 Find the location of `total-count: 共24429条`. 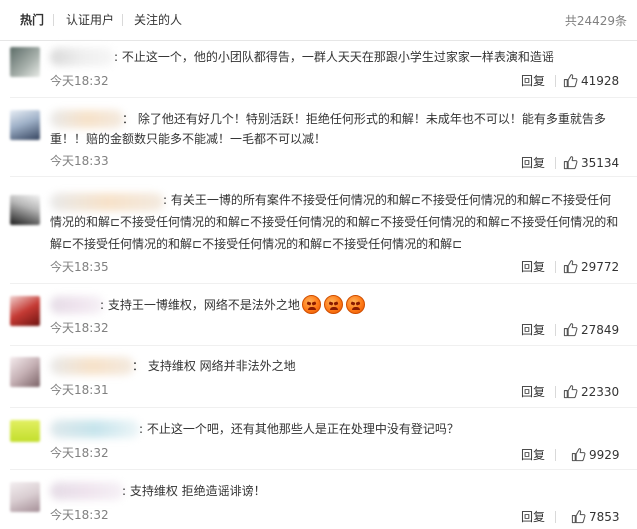

total-count: 共24429条 is located at coordinates (595, 21).